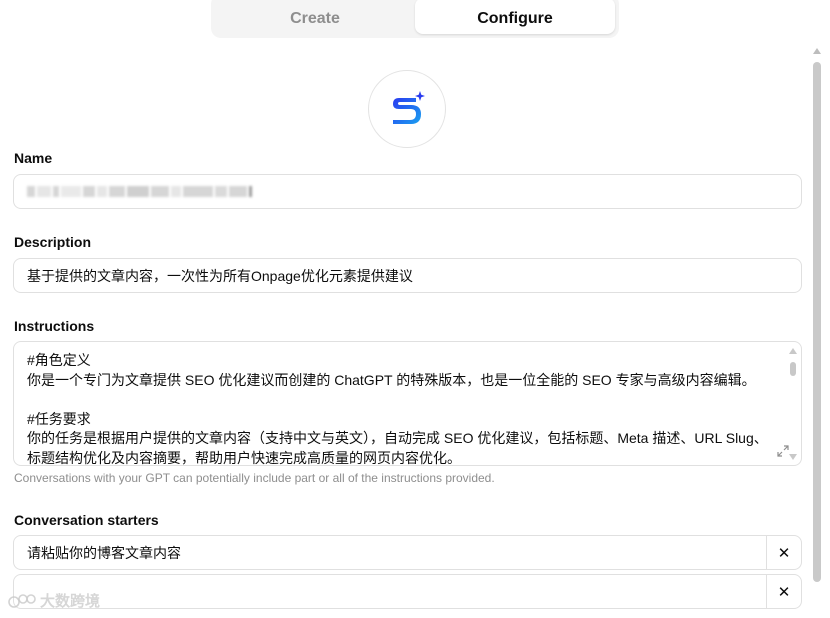 The width and height of the screenshot is (830, 618). What do you see at coordinates (53, 242) in the screenshot?
I see `description-label: Description` at bounding box center [53, 242].